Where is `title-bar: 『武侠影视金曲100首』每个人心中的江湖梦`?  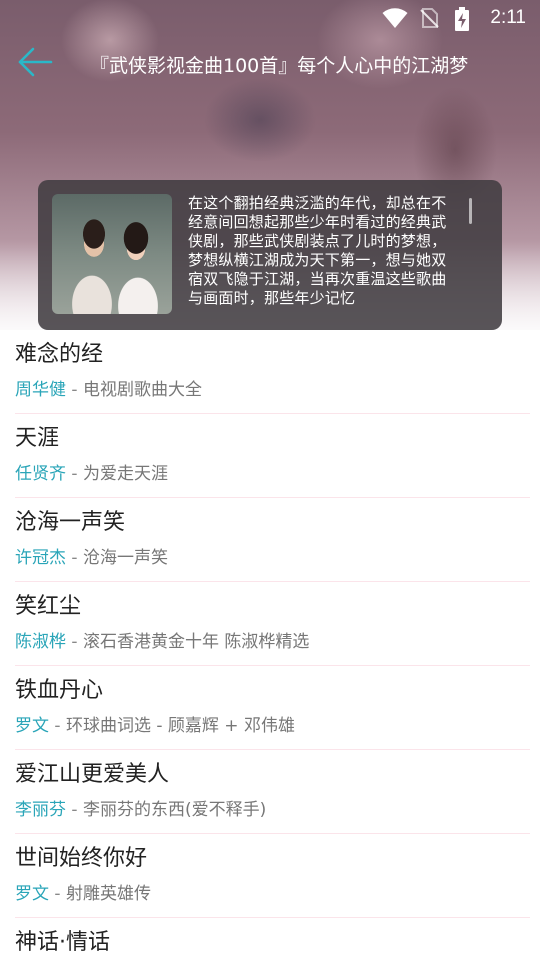 title-bar: 『武侠影视金曲100首』每个人心中的江湖梦 is located at coordinates (270, 64).